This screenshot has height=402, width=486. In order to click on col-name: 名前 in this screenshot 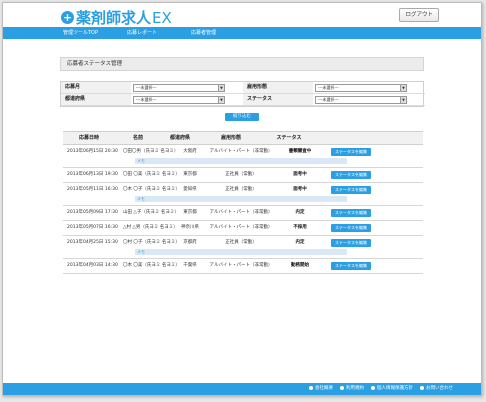, I will do `click(137, 138)`.